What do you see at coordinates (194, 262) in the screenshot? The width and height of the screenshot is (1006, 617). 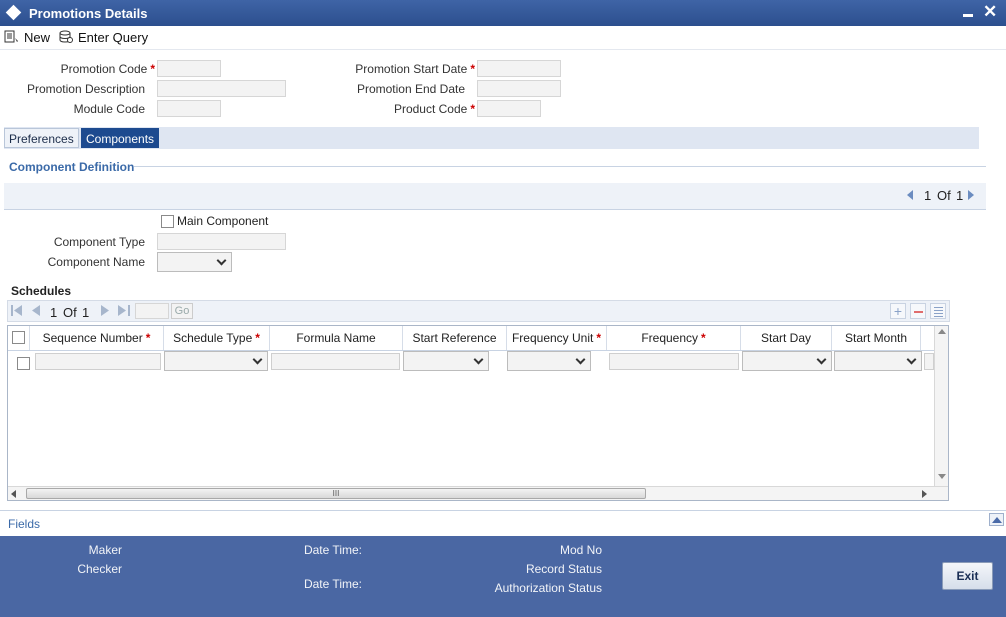 I see `component-name-select` at bounding box center [194, 262].